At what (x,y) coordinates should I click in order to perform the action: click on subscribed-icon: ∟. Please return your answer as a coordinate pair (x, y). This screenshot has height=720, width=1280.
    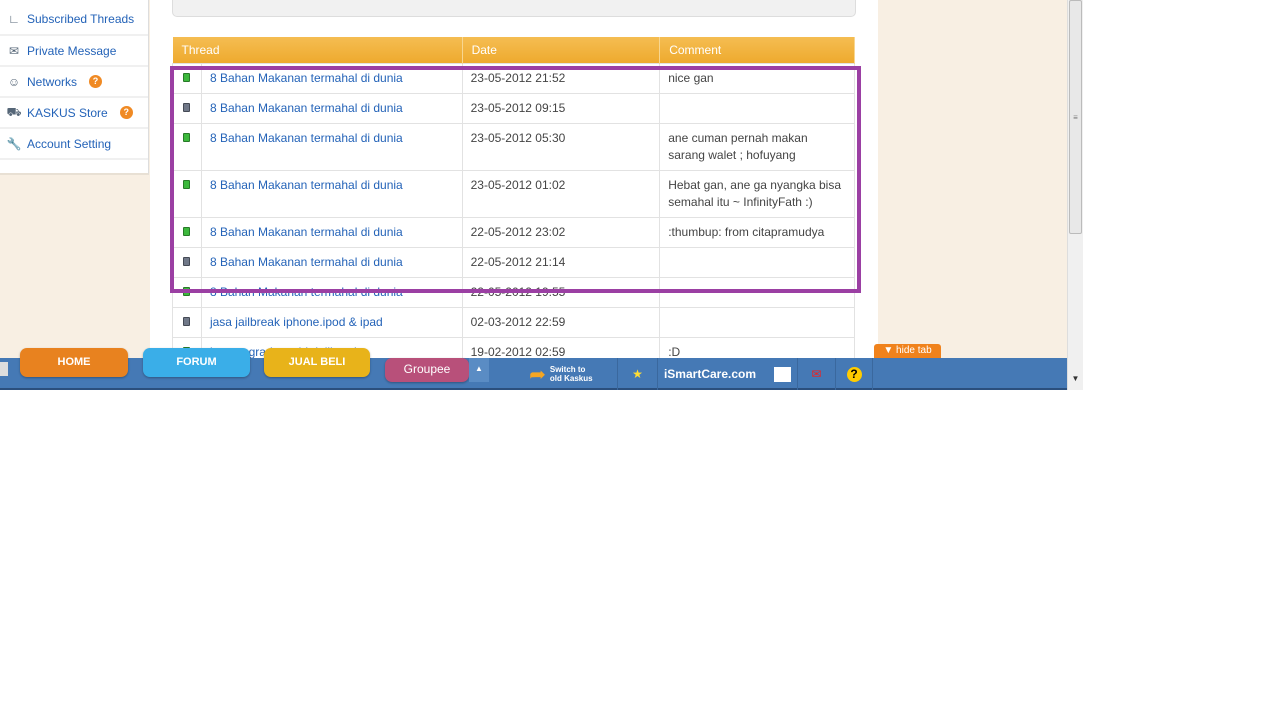
    Looking at the image, I should click on (14, 19).